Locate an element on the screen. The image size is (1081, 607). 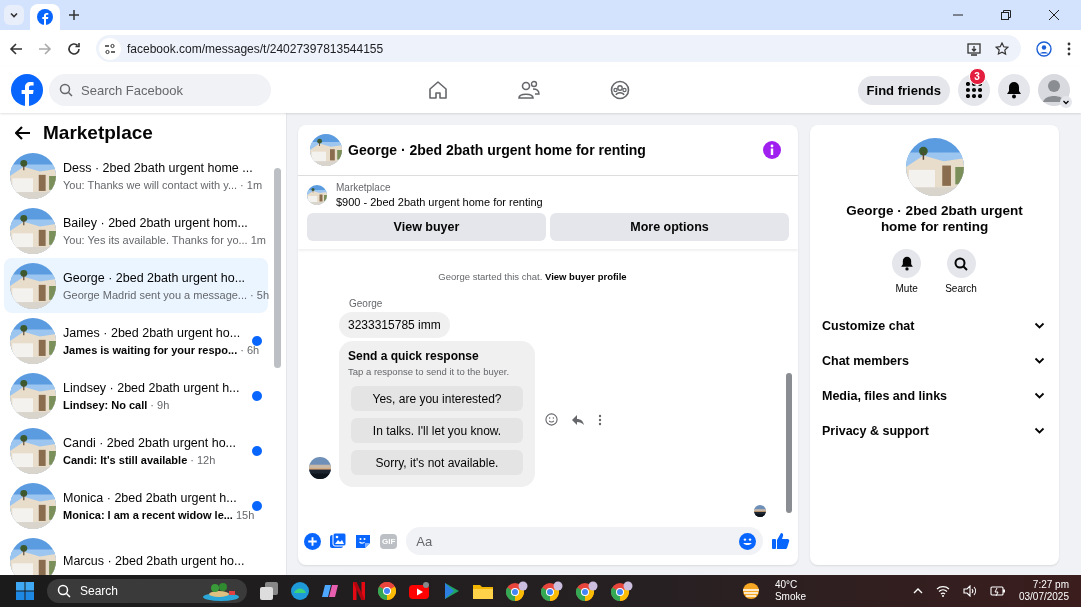
buyer-profile-link: View buyer profile is located at coordinates (586, 276).